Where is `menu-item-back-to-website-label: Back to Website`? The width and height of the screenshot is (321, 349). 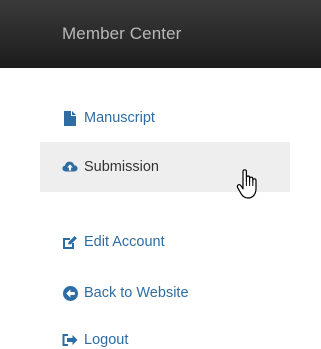
menu-item-back-to-website-label: Back to Website is located at coordinates (136, 293).